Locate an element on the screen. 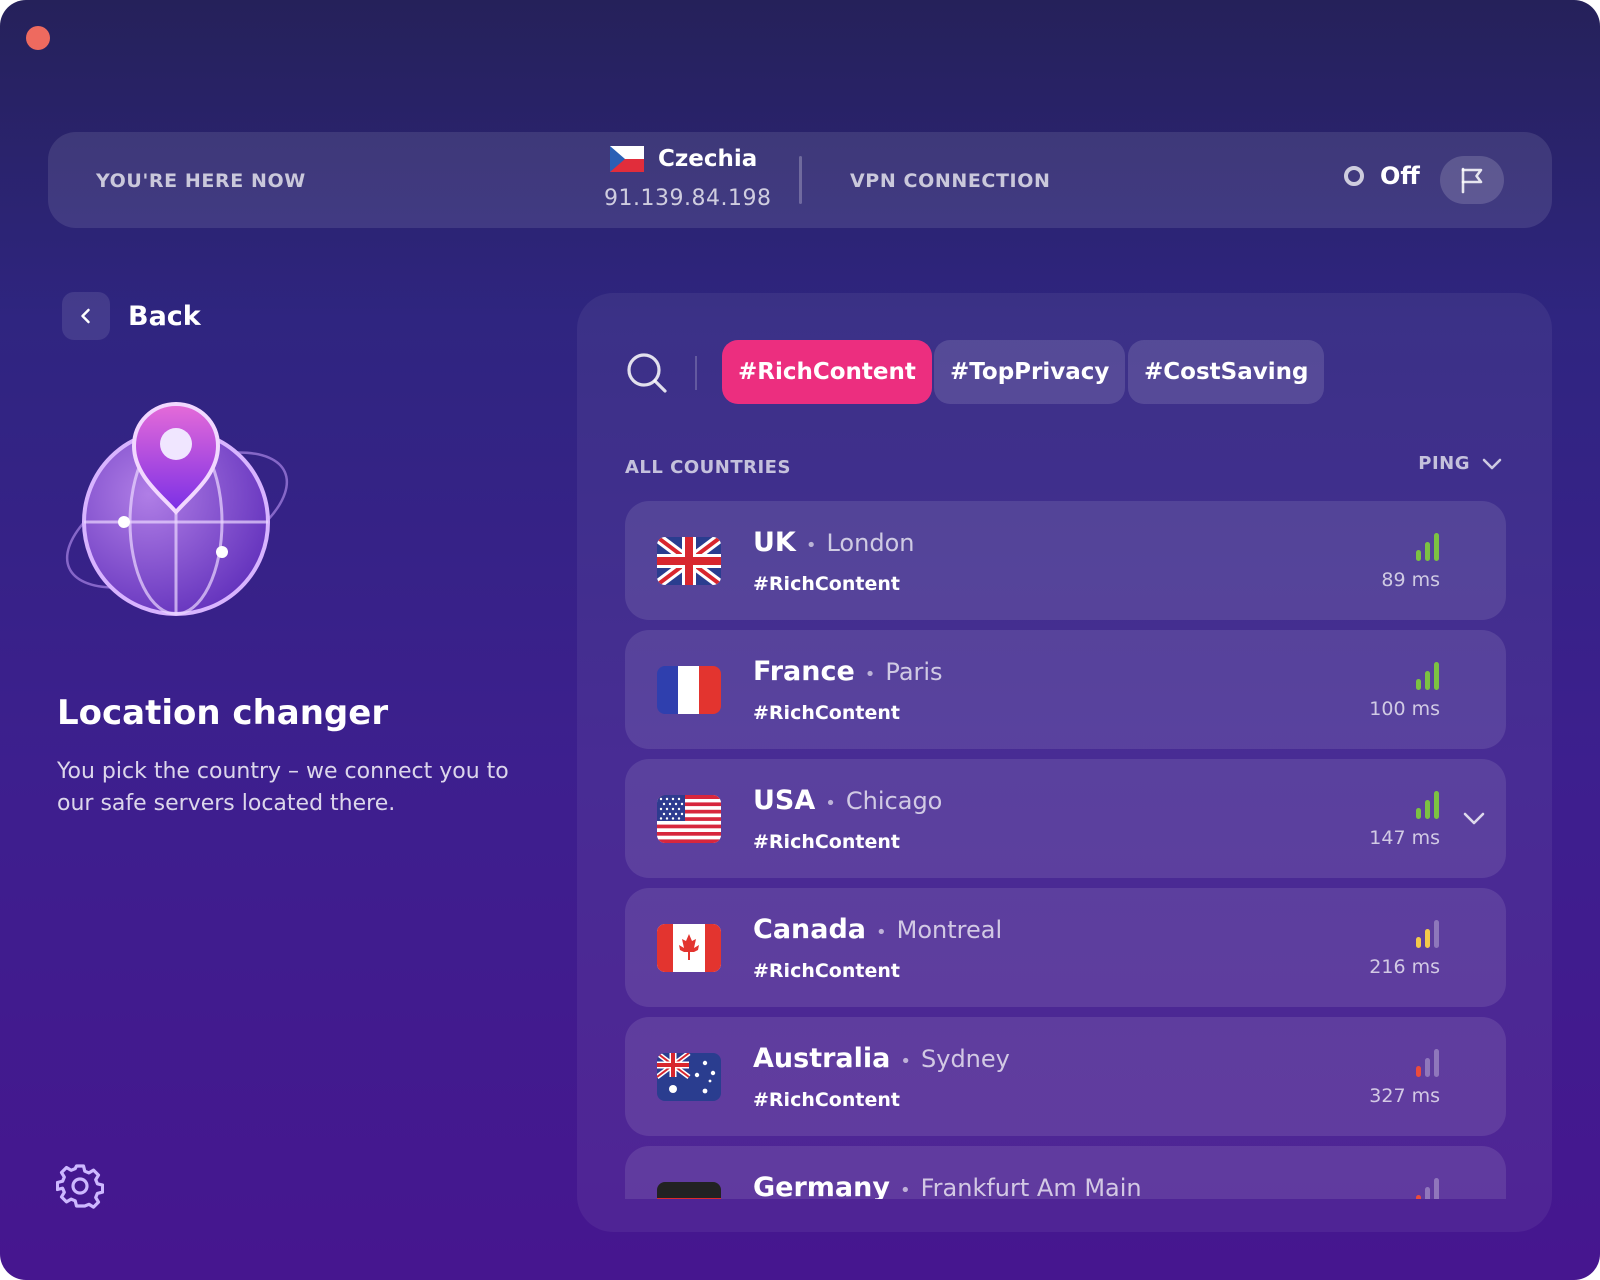 This screenshot has height=1280, width=1600. ping-value: 147 ms is located at coordinates (1404, 838).